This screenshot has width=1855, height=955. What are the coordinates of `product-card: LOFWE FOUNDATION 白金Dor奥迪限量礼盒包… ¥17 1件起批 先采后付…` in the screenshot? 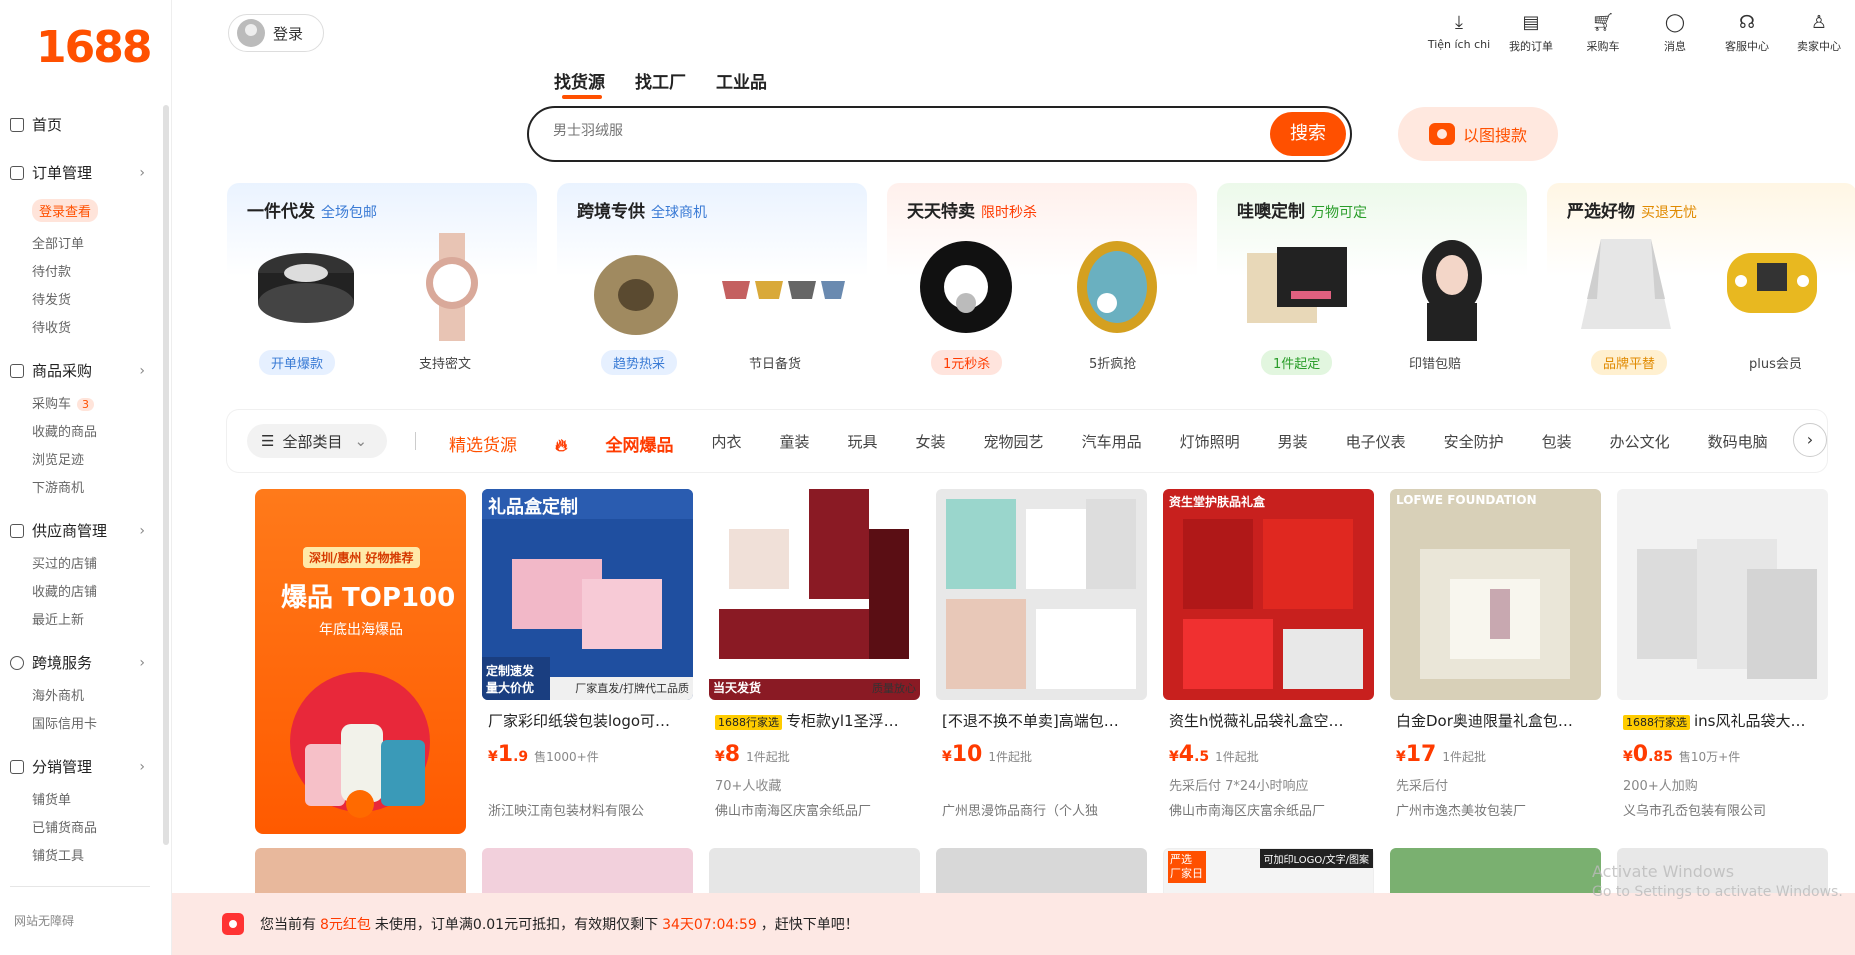 It's located at (1495, 661).